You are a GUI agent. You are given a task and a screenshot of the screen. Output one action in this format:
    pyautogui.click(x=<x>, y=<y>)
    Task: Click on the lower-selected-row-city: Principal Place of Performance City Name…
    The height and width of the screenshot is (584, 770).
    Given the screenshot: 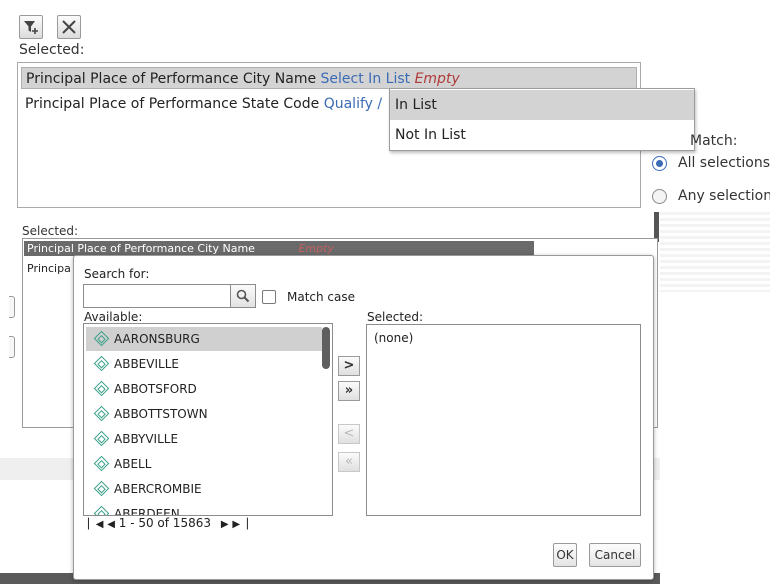 What is the action you would take?
    pyautogui.click(x=279, y=248)
    